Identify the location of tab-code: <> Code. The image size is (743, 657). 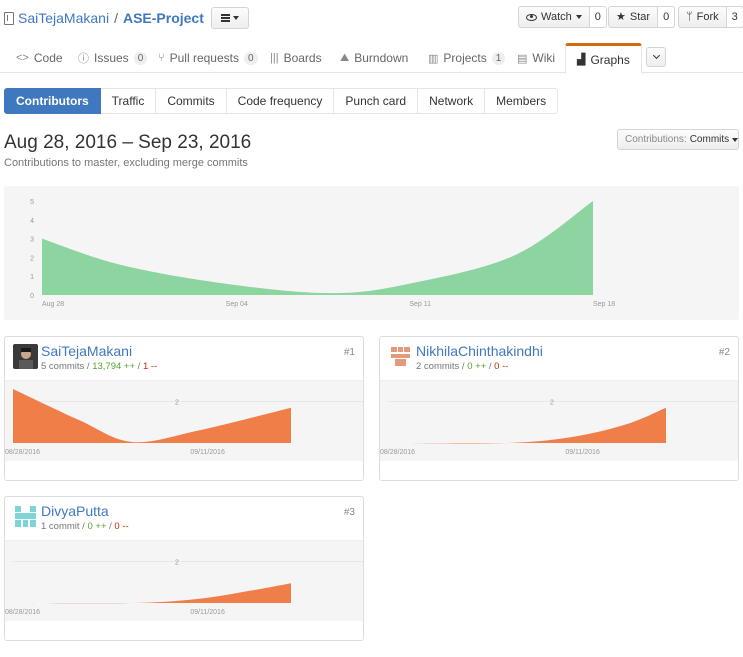
(39, 58).